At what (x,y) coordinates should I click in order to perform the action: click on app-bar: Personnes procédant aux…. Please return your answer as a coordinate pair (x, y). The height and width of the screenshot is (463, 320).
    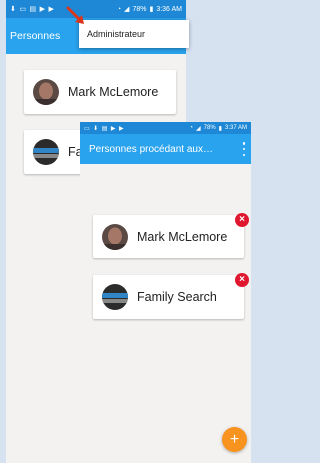
    Looking at the image, I should click on (165, 149).